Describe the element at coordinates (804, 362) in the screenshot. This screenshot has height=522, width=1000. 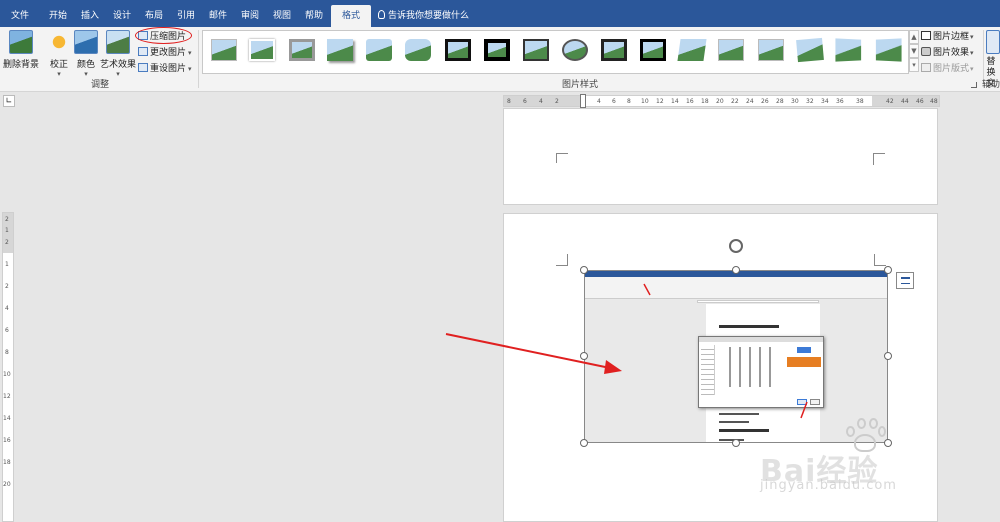
I see `dialog-preview-orange` at that location.